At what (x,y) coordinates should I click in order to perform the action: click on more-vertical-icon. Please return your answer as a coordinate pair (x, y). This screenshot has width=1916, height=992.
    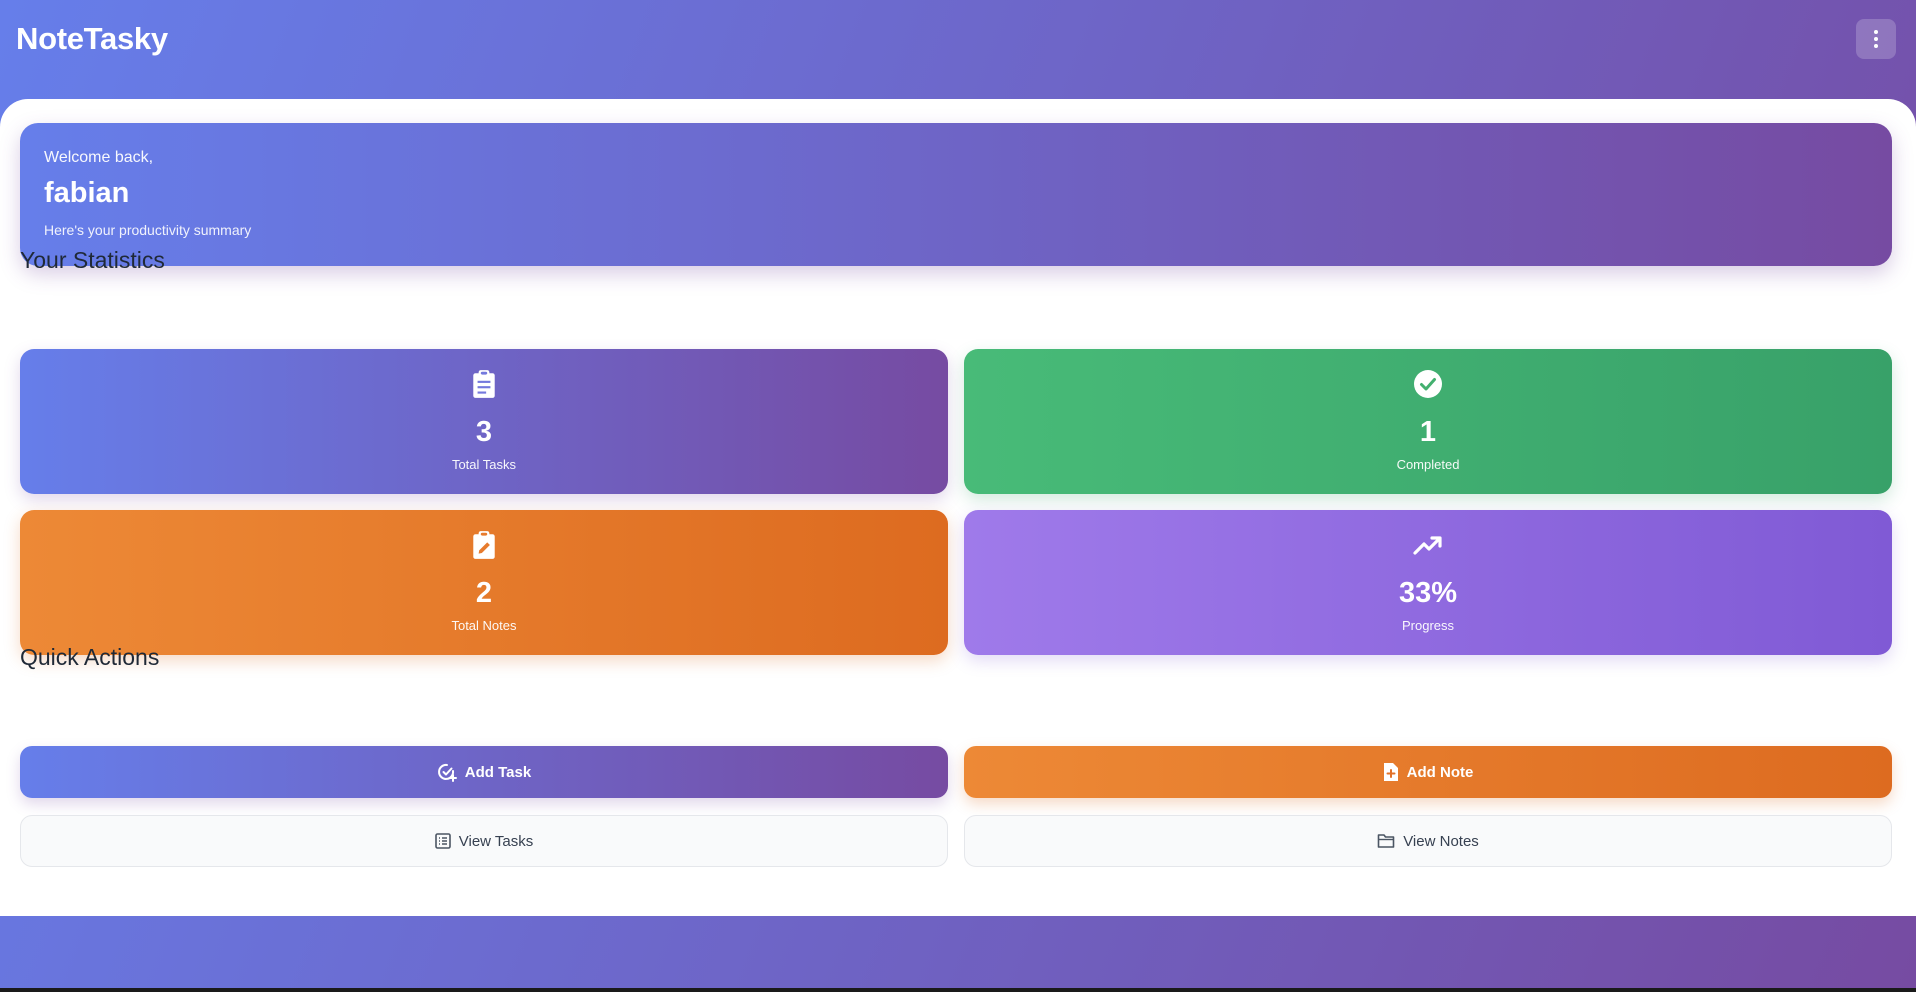
    Looking at the image, I should click on (1876, 32).